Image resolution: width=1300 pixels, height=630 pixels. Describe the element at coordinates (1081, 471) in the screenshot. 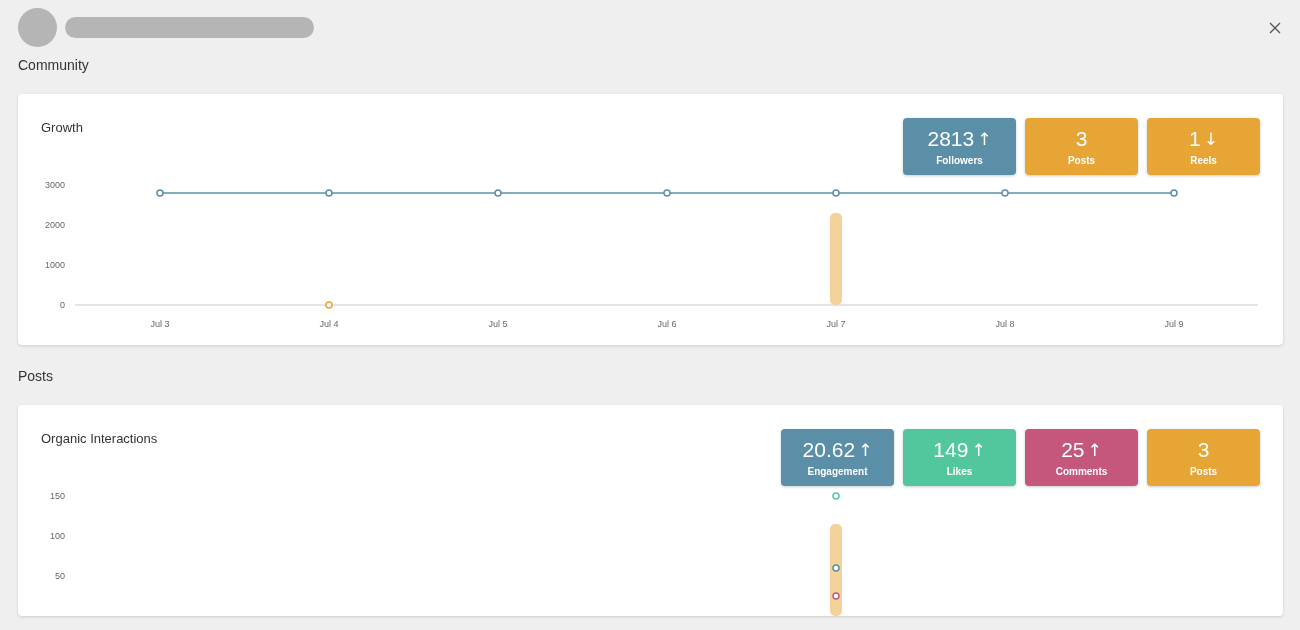

I see `stat-label: Comments` at that location.